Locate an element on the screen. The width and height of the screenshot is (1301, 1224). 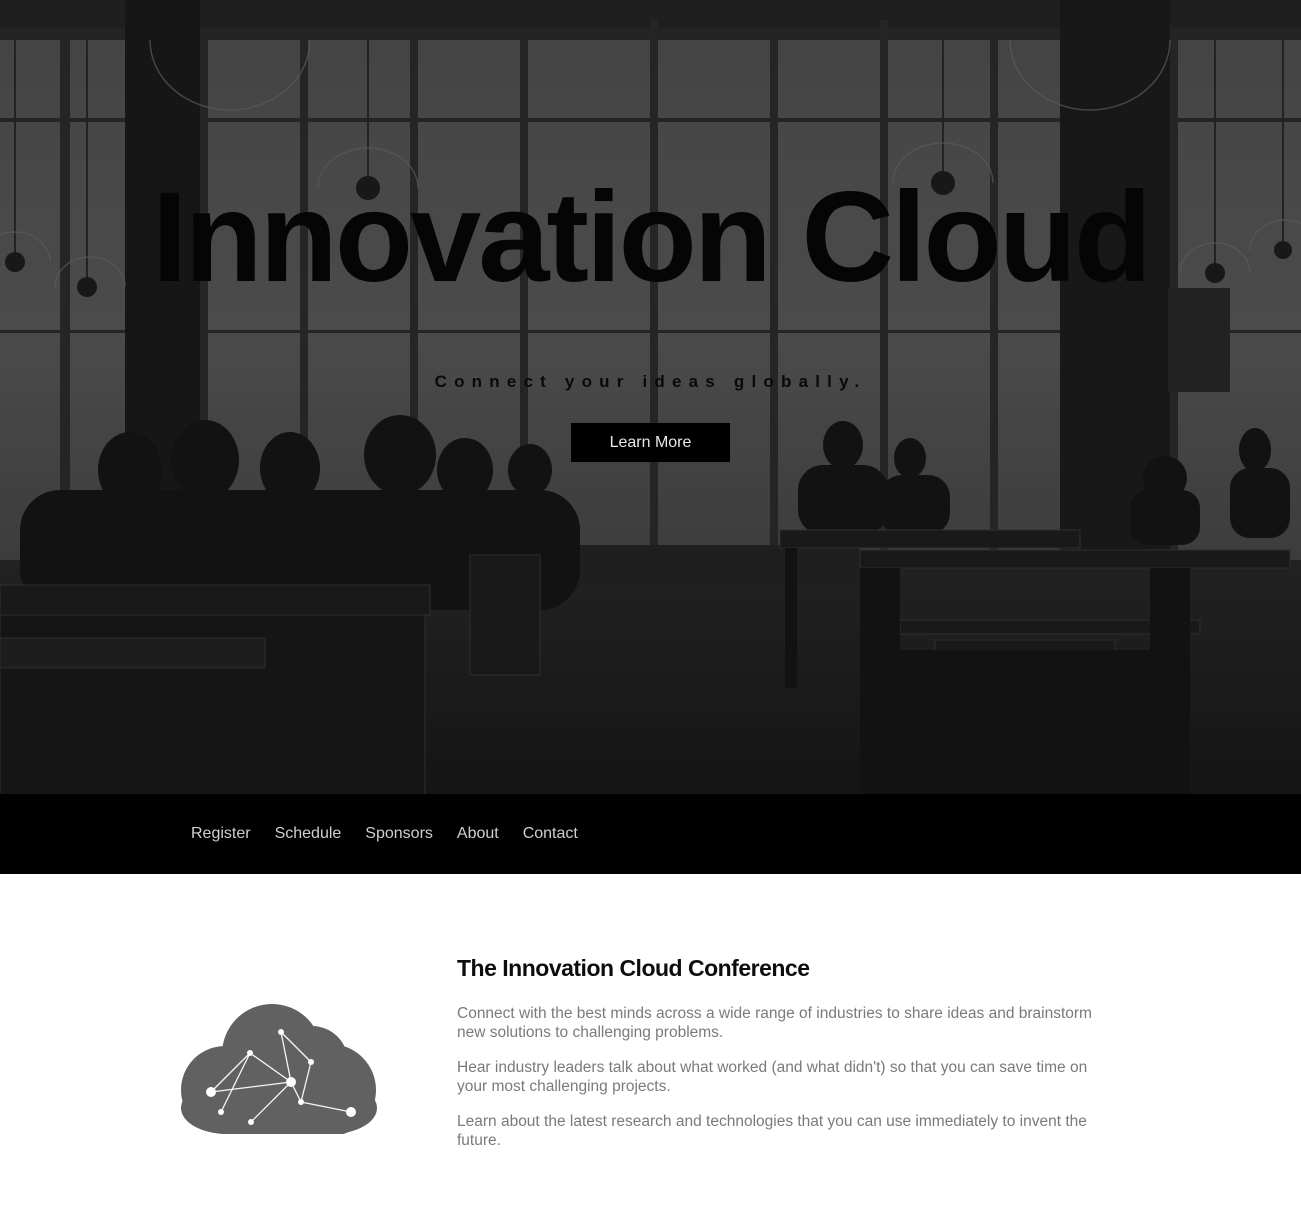
main-nav: Register Schedule Sponsors About Contact is located at coordinates (650, 834).